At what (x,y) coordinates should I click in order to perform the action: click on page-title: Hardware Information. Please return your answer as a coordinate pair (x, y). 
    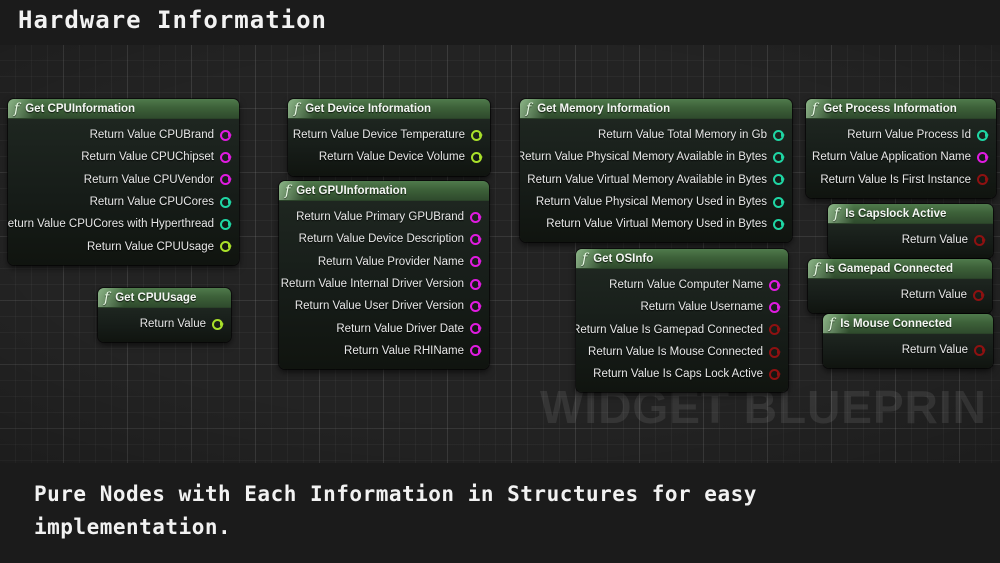
    Looking at the image, I should click on (172, 20).